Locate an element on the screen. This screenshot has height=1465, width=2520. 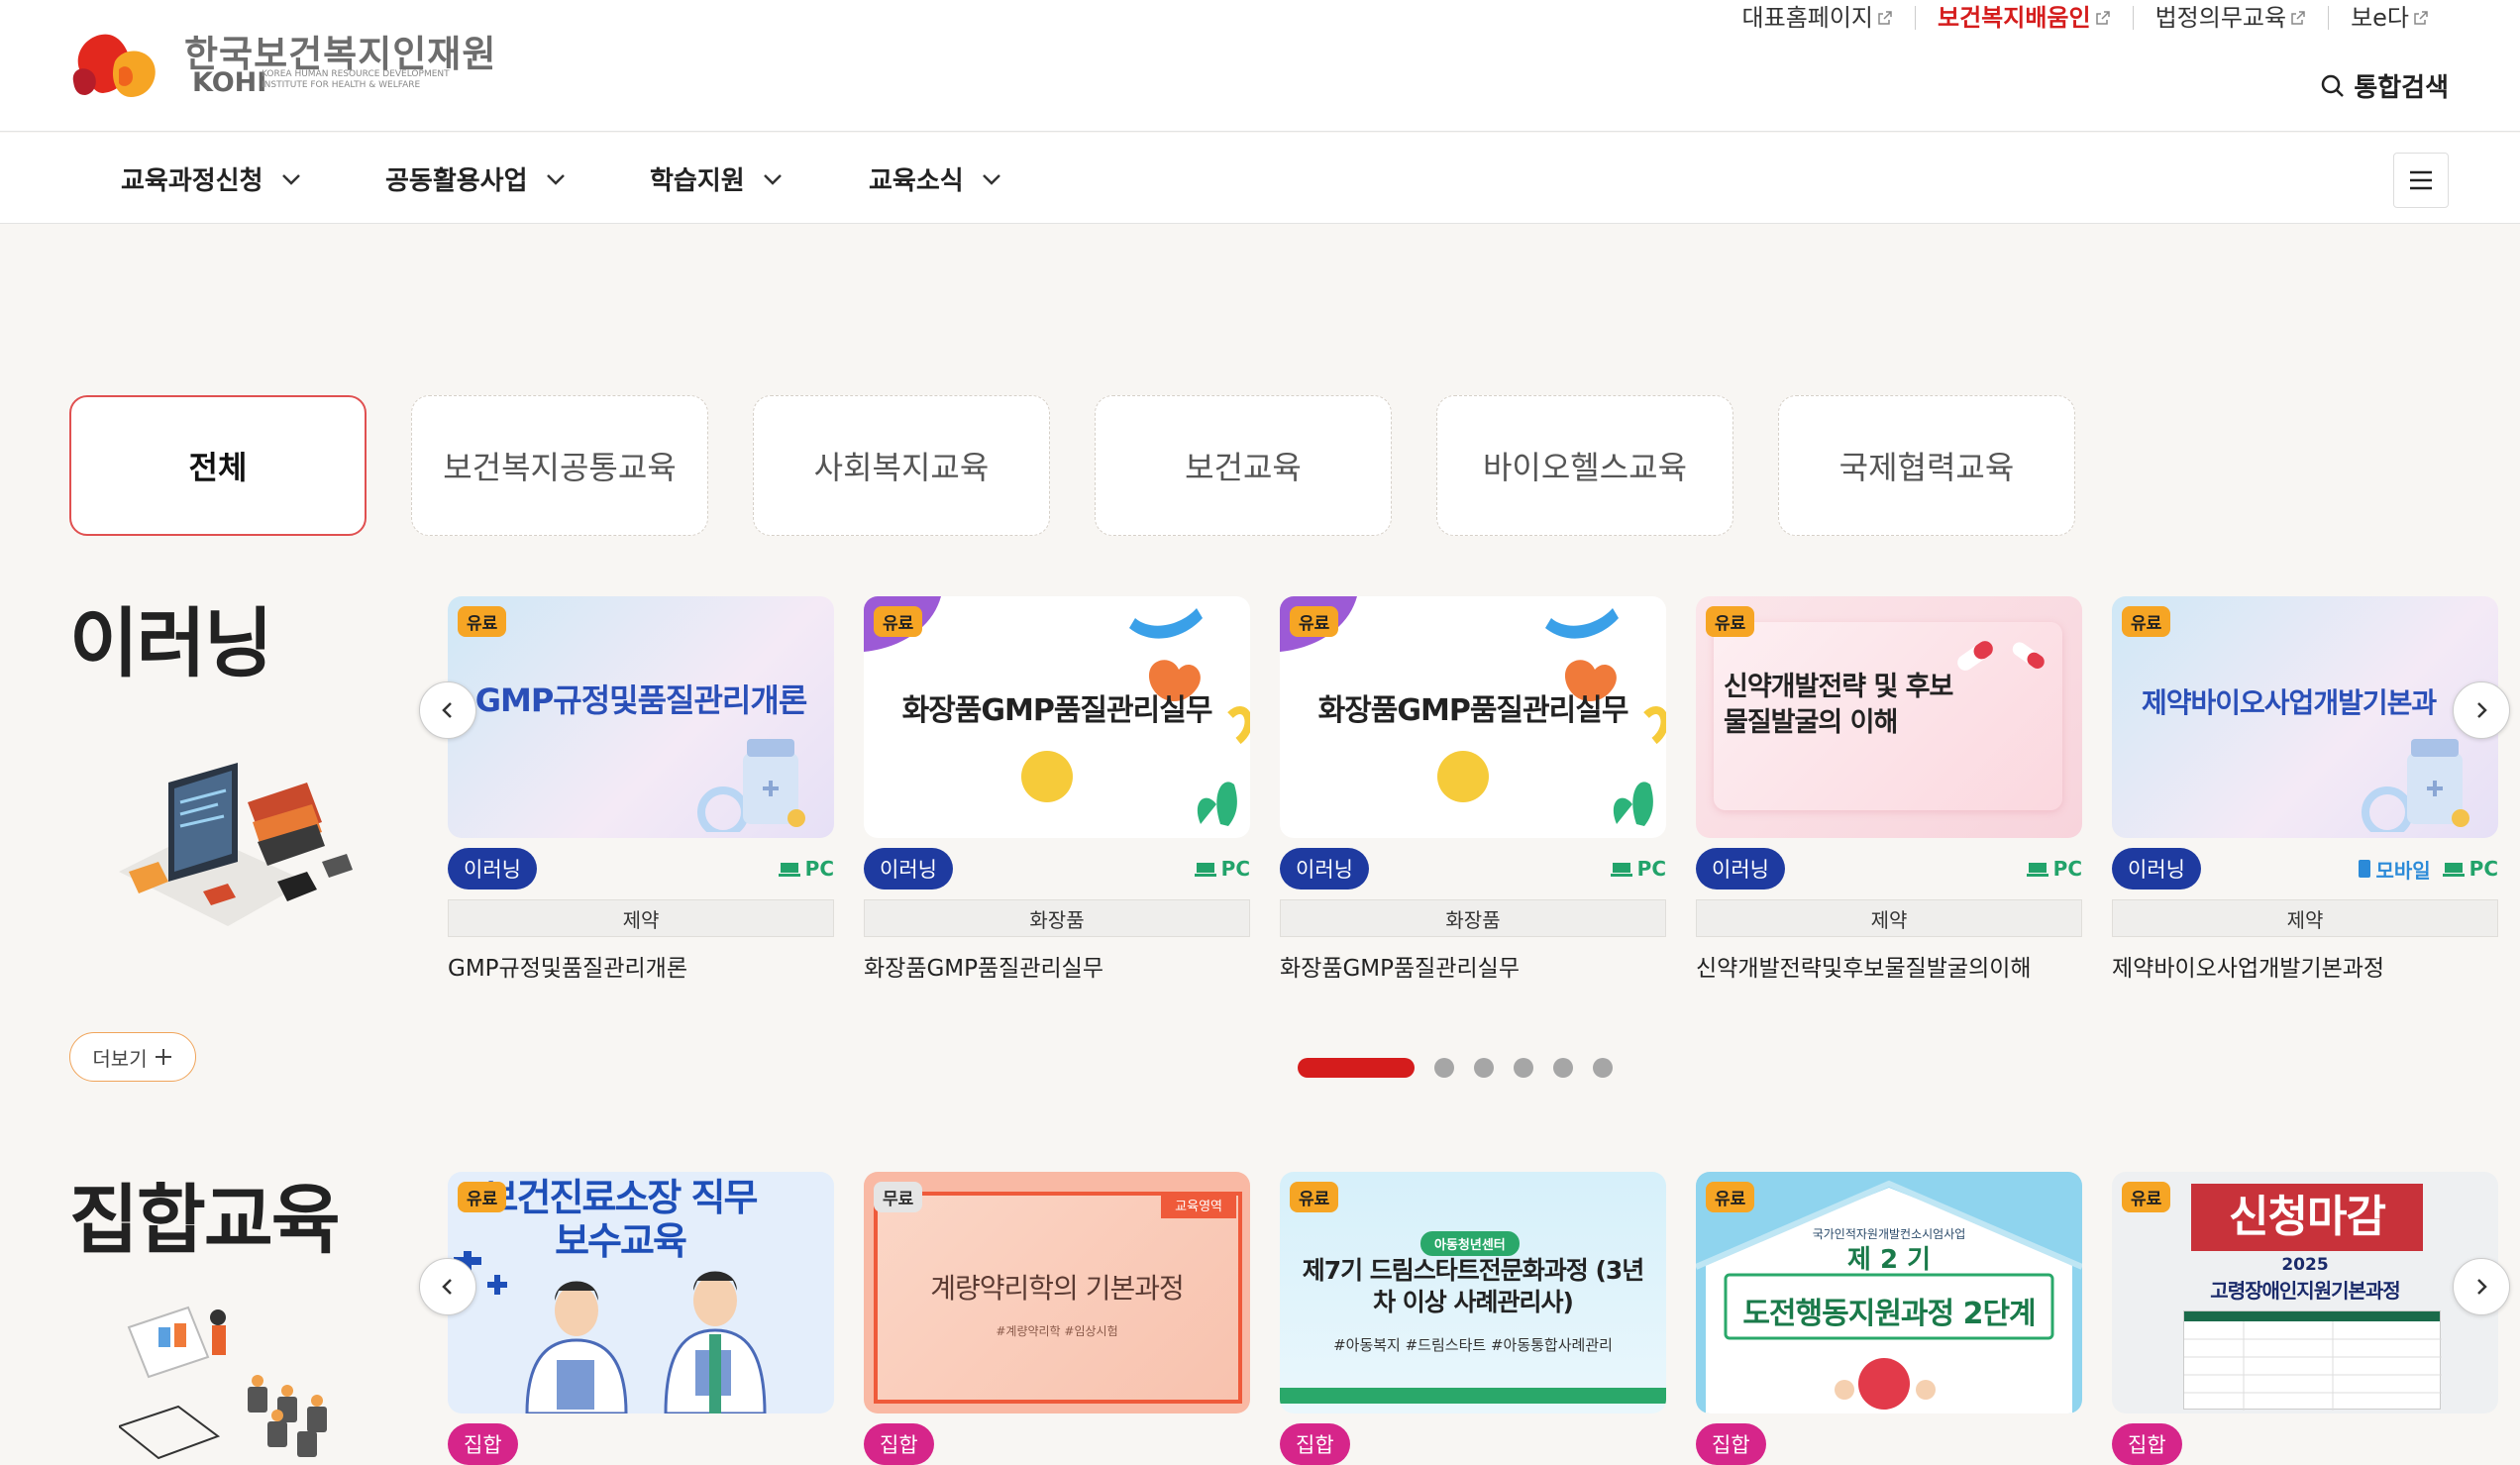
nav-item-label: 교육과정신청 is located at coordinates (192, 181).